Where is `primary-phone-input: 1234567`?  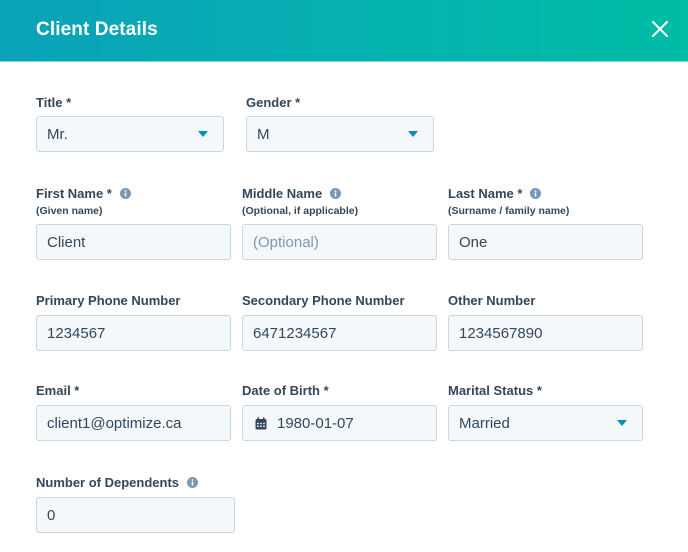
primary-phone-input: 1234567 is located at coordinates (133, 333).